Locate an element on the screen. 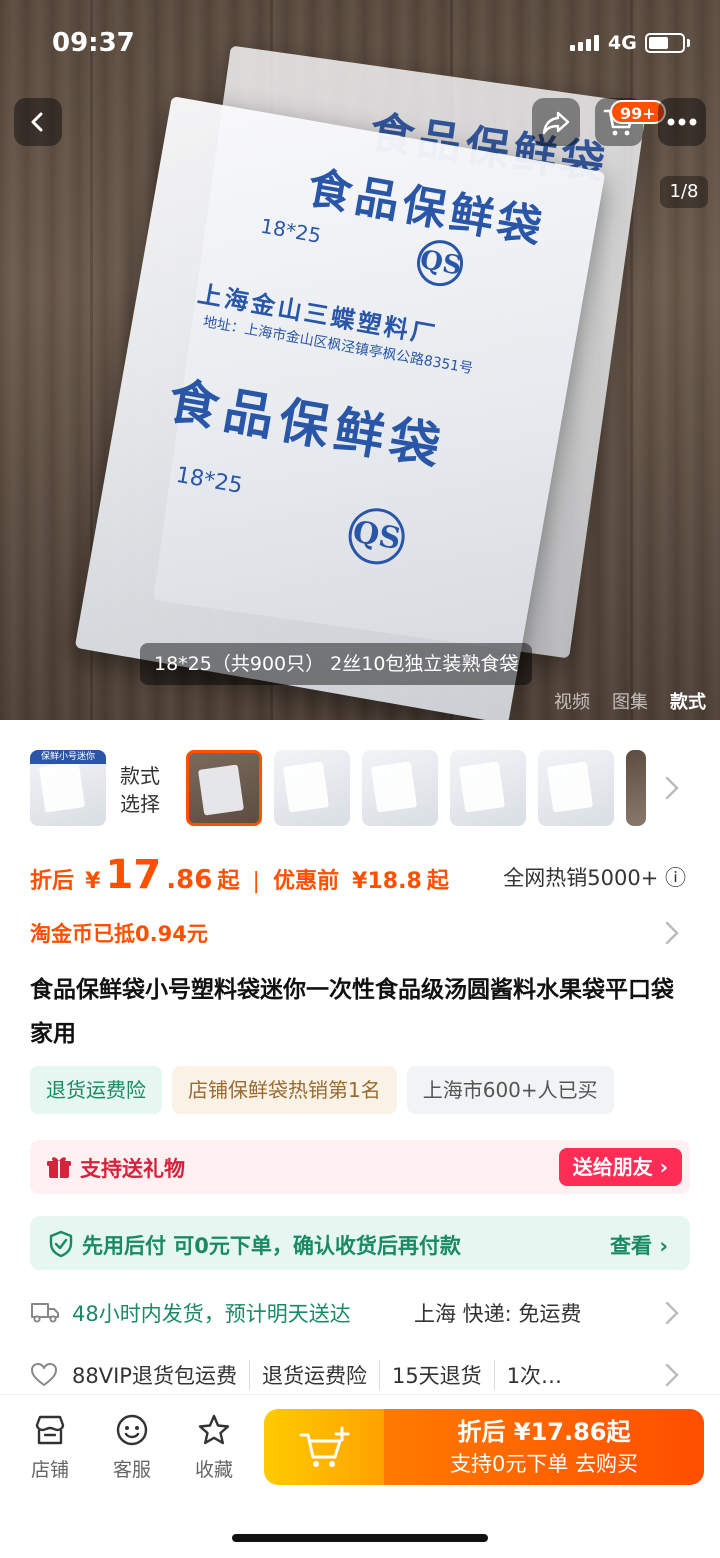  sales-count: 全网热销5000+ ⓘ is located at coordinates (594, 877).